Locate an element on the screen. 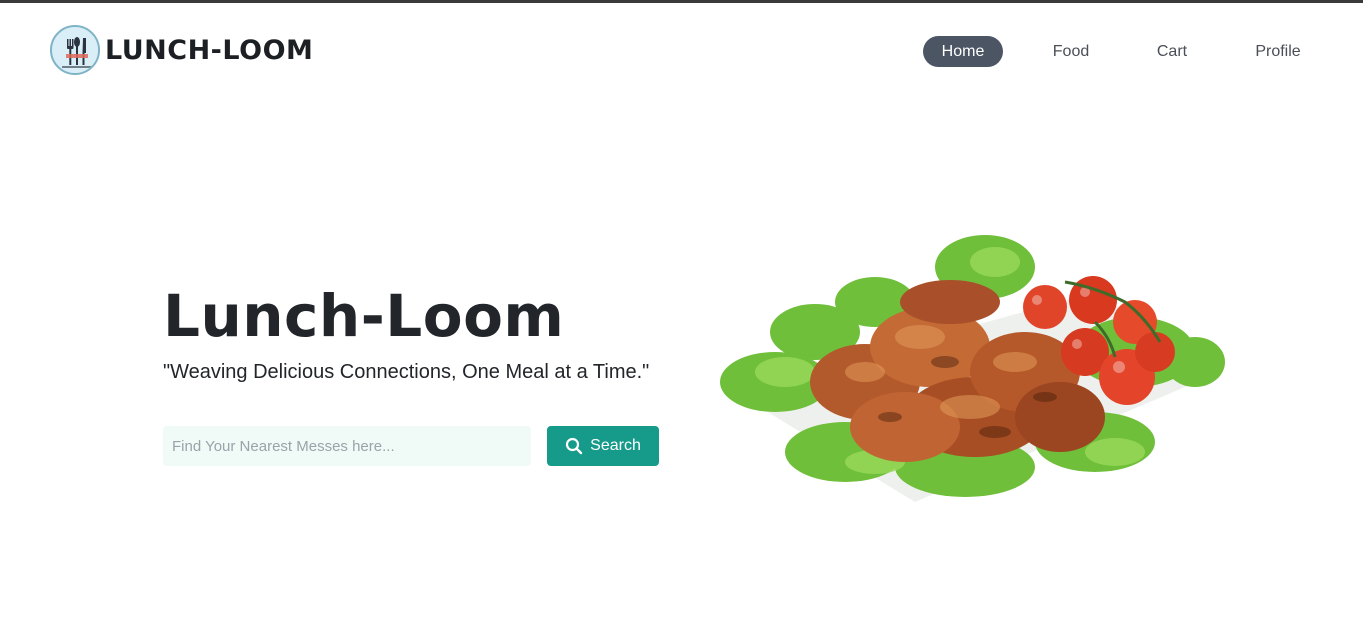  site-header: LUNCH-LOOM Home Food Cart Profile is located at coordinates (681, 50).